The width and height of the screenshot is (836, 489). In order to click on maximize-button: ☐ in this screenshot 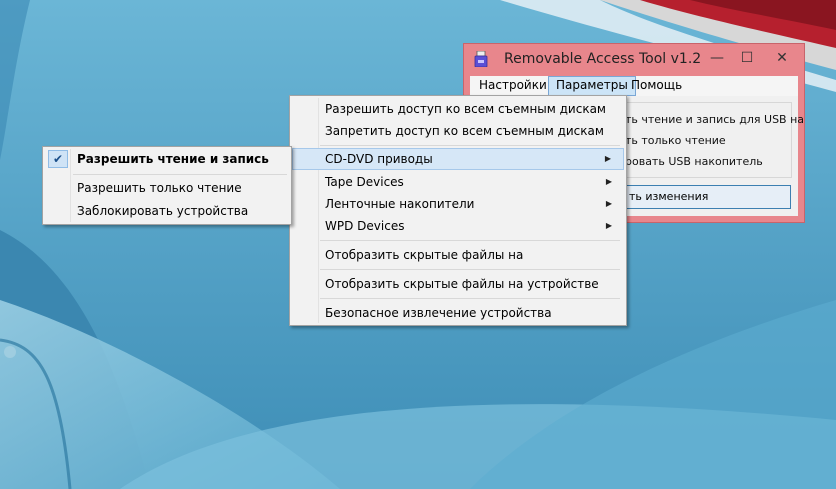, I will do `click(747, 58)`.